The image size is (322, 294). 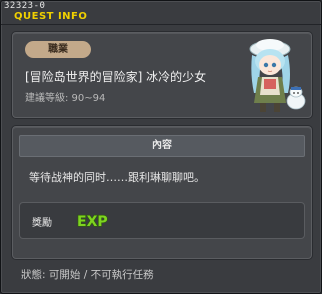 I want to click on reward-label: 獎勵, so click(x=42, y=223).